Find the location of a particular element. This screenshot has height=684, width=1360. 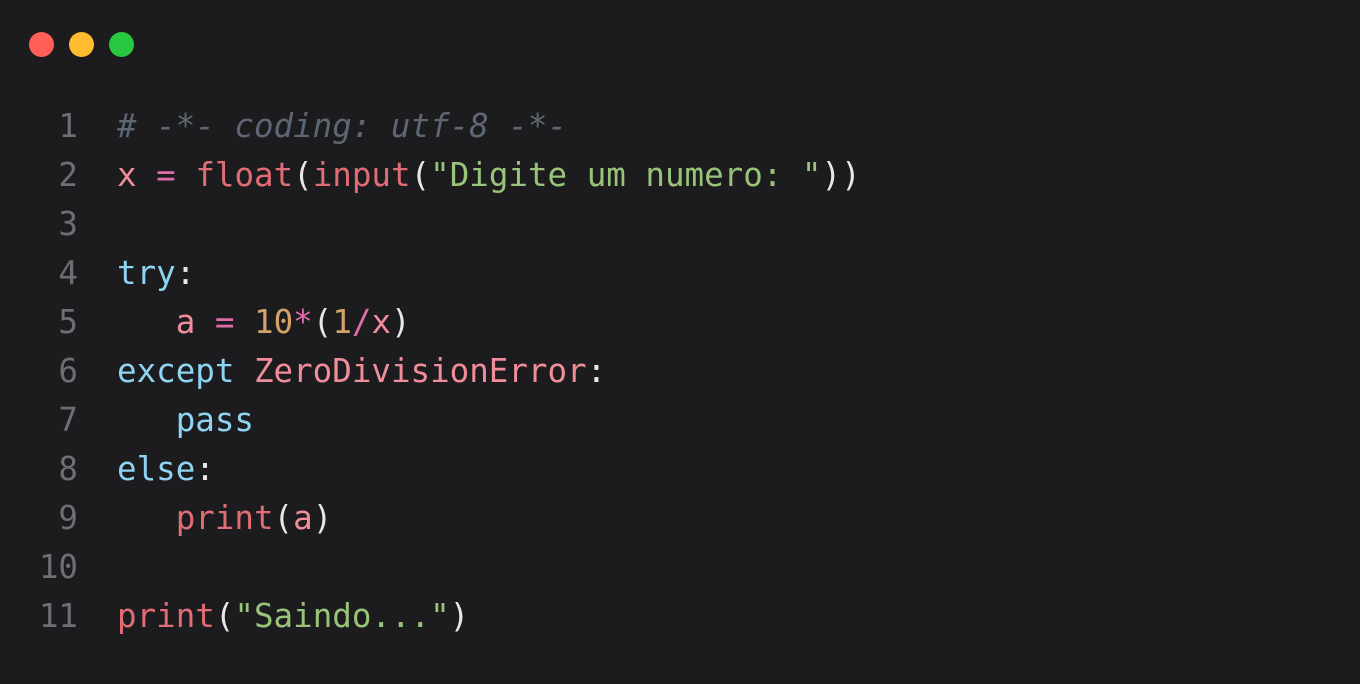

line-number: 11 is located at coordinates (58, 616).